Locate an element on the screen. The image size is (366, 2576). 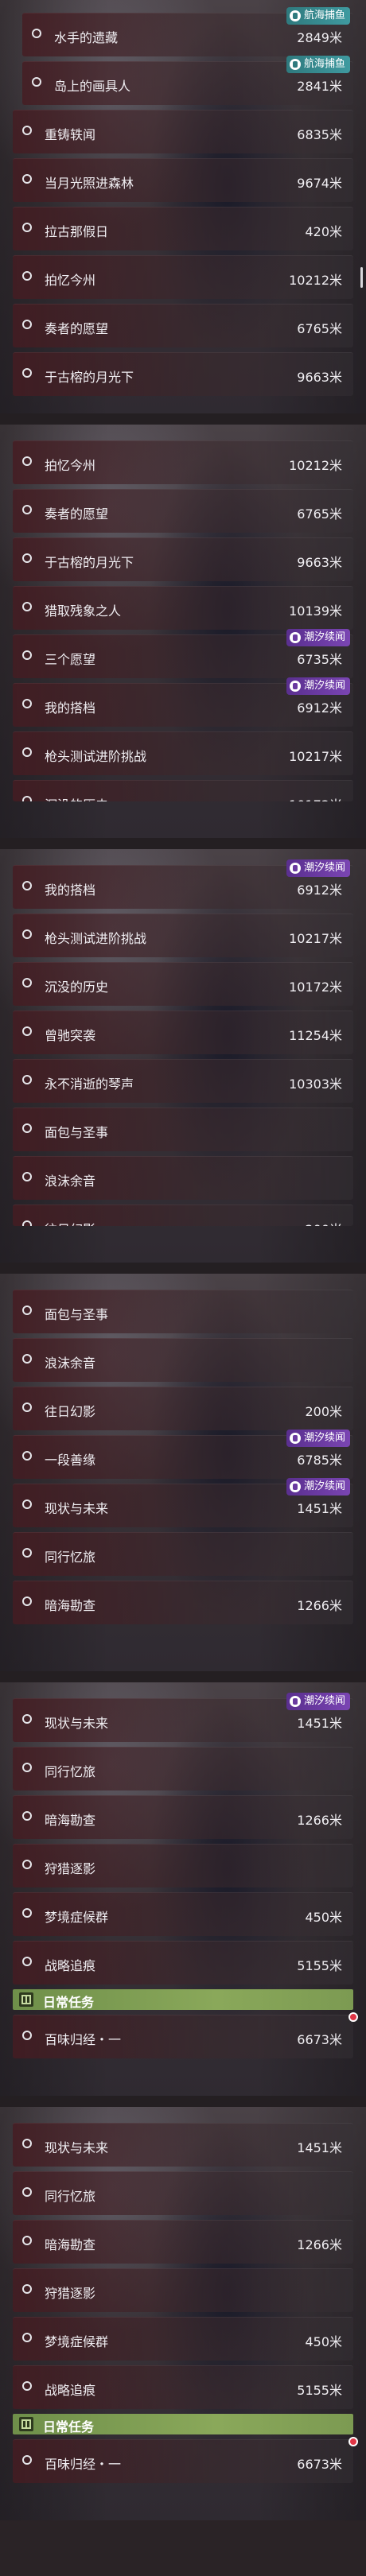
quest-row: 猎取残象之人 10139米 is located at coordinates (183, 608).